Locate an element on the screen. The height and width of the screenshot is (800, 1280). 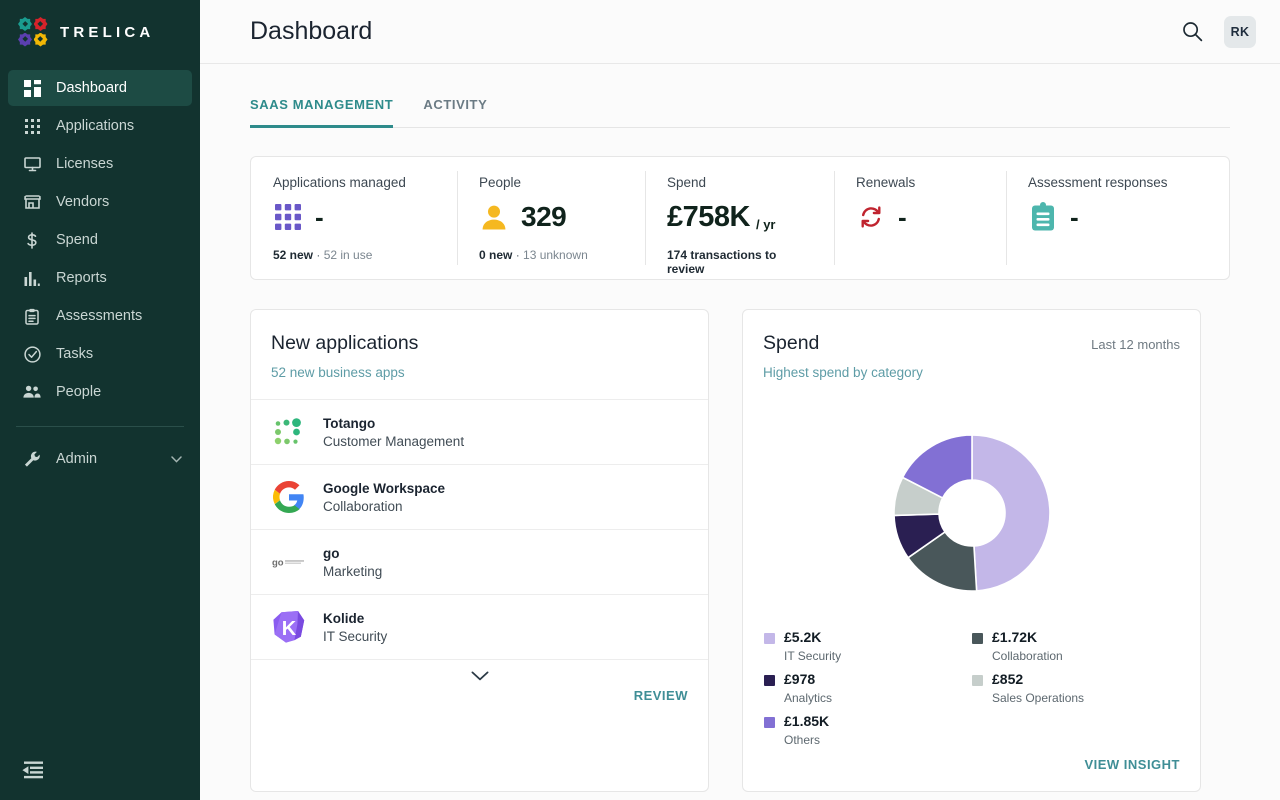
kpi-value: 329 is located at coordinates (544, 216).